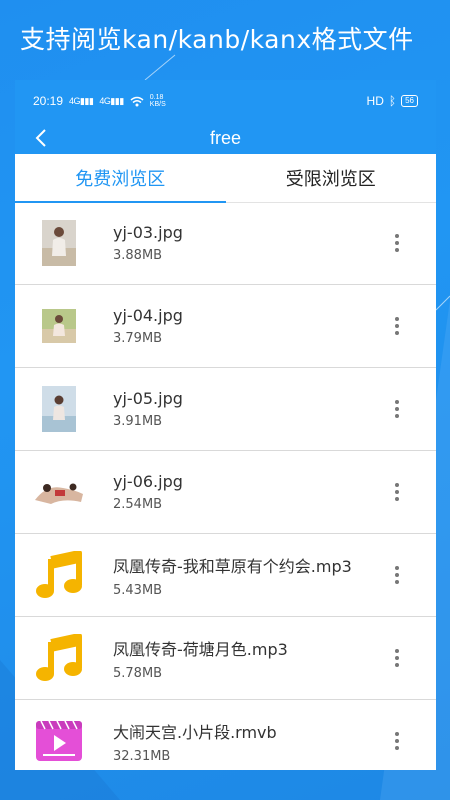 This screenshot has width=450, height=800. Describe the element at coordinates (392, 101) in the screenshot. I see `bluetooth-icon: ᛒ` at that location.